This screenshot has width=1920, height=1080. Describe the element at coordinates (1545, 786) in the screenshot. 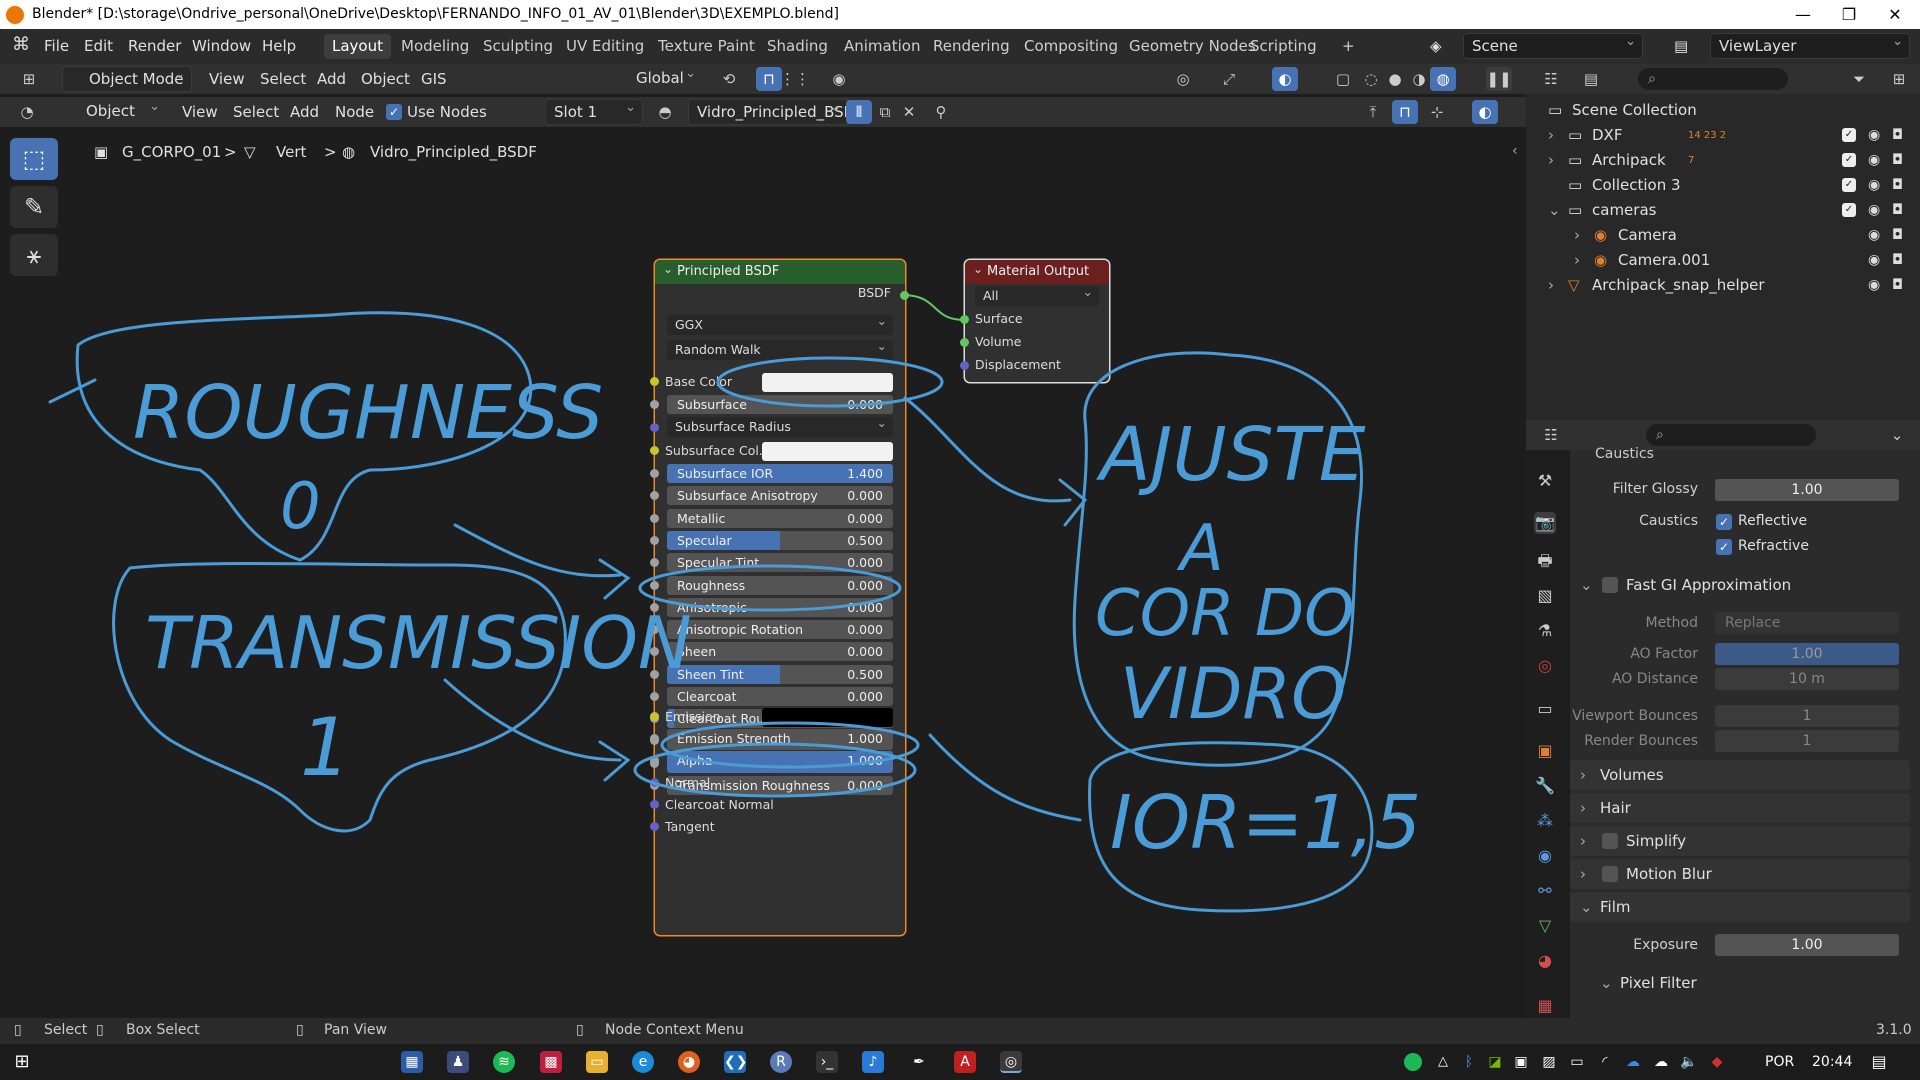

I see `modifier-tab-icon: 🔧` at that location.